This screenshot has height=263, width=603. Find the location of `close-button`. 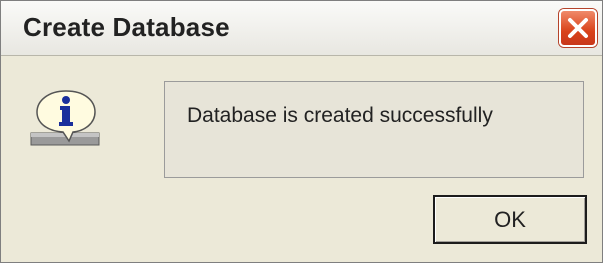

close-button is located at coordinates (578, 28).